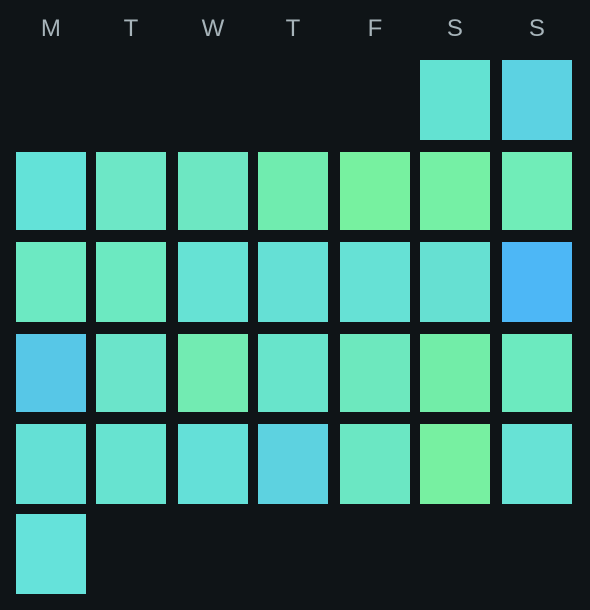 The width and height of the screenshot is (590, 610). What do you see at coordinates (375, 28) in the screenshot?
I see `weekday-label-friday: F` at bounding box center [375, 28].